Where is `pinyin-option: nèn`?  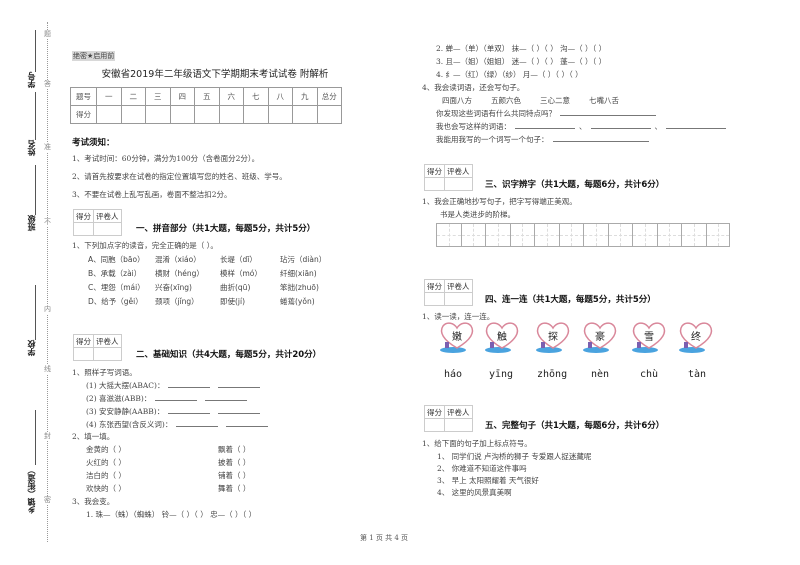
pinyin-option: nèn is located at coordinates (600, 374).